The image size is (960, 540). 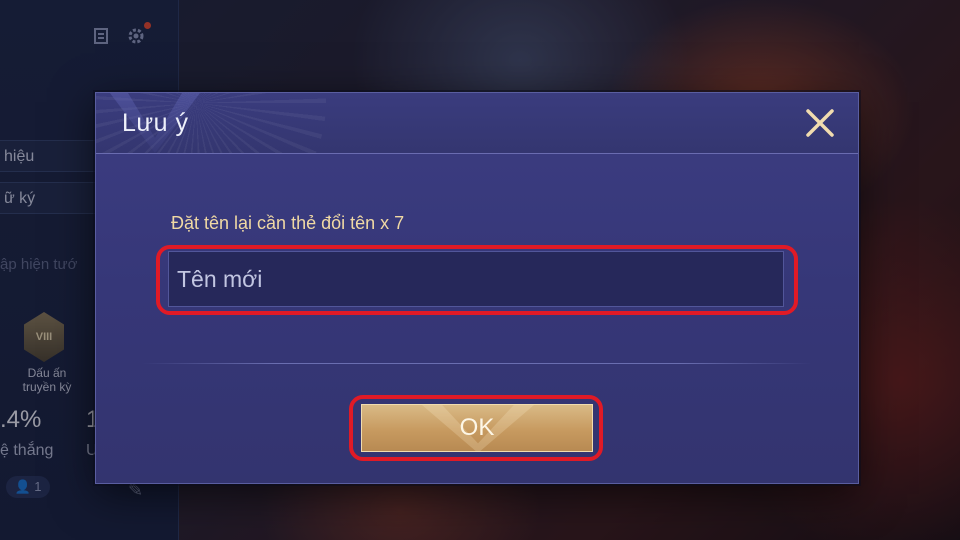 I want to click on ok-button-label: OK, so click(x=477, y=427).